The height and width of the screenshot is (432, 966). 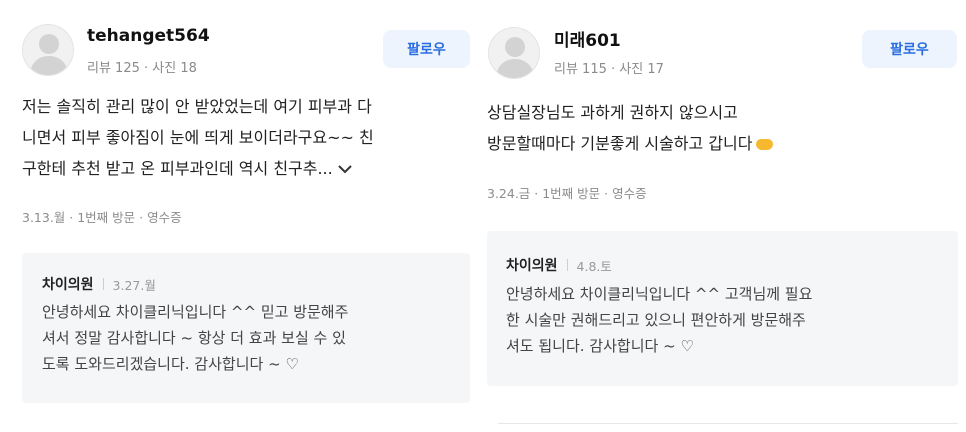 What do you see at coordinates (609, 69) in the screenshot?
I see `reviewer-meta: 리뷰 115 · 사진 17` at bounding box center [609, 69].